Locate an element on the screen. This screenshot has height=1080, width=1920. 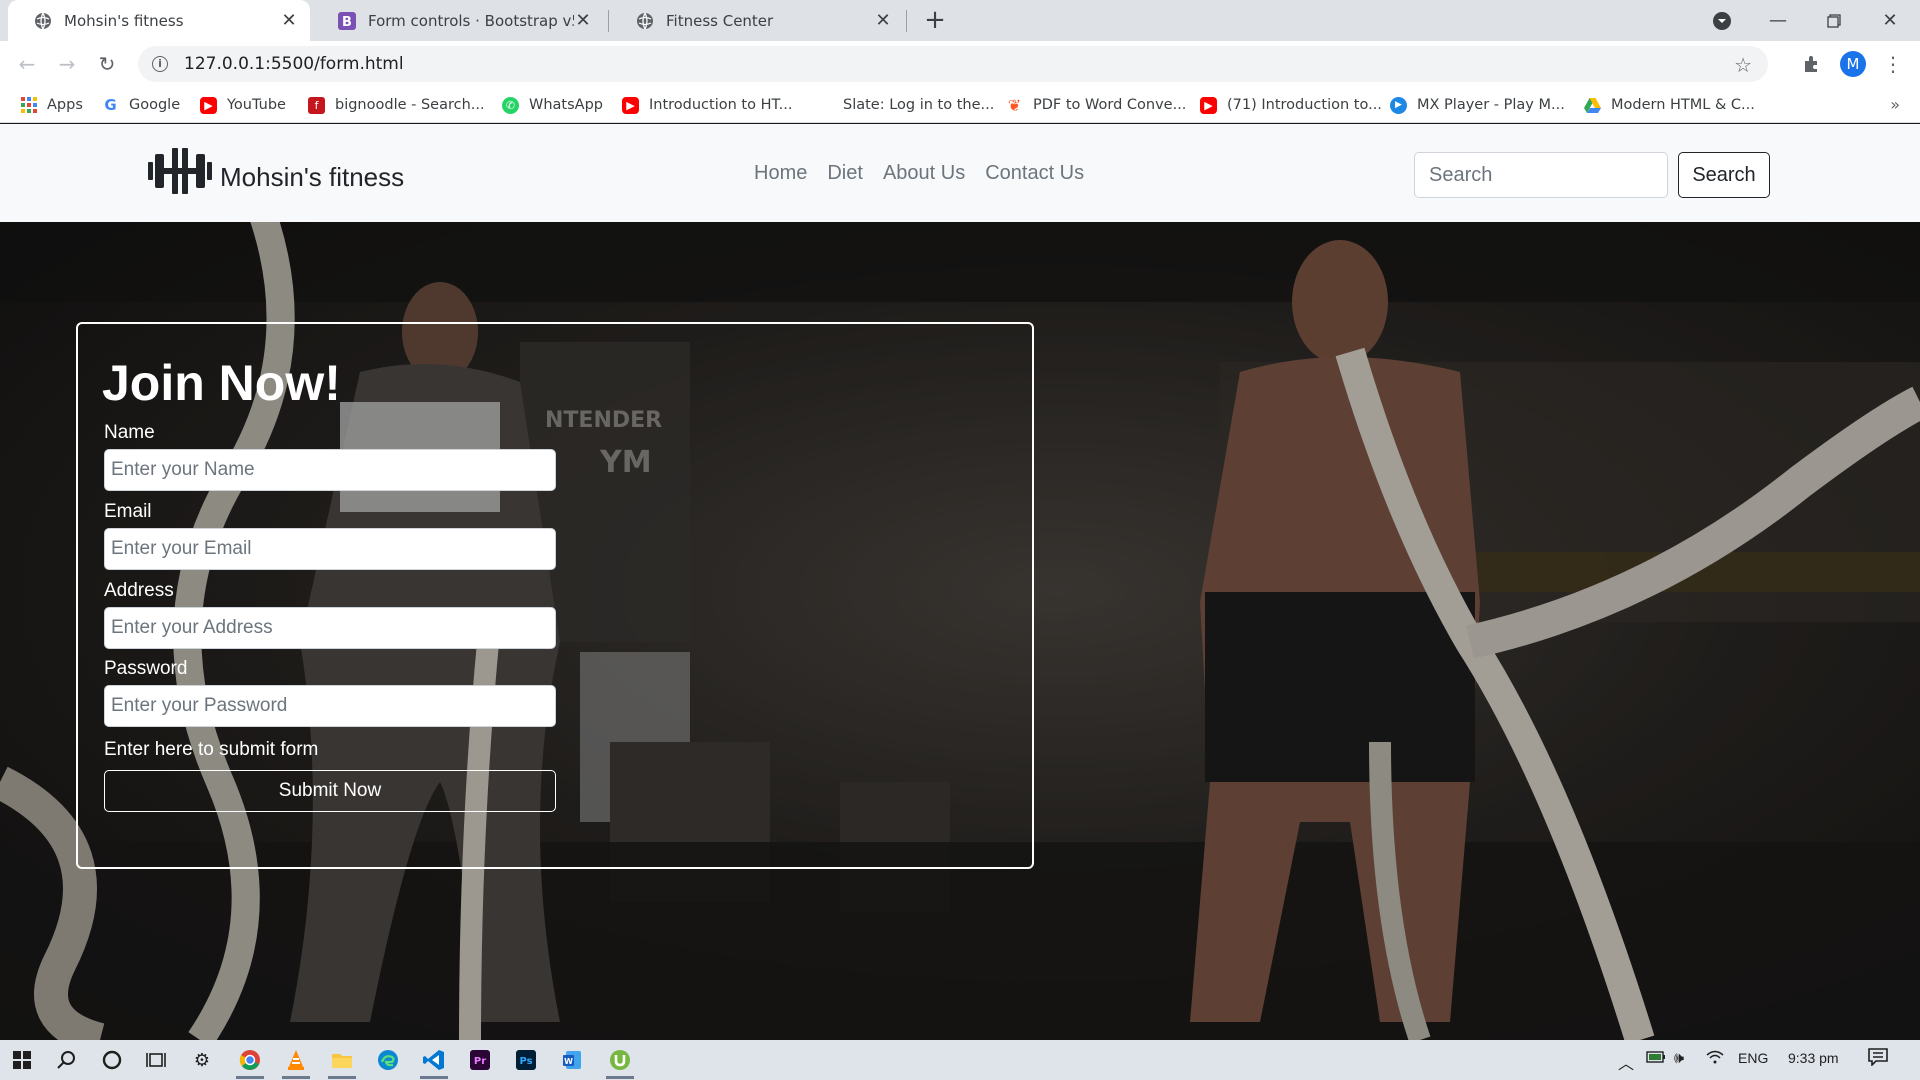
window-close-icon: ✕ is located at coordinates (1890, 20).